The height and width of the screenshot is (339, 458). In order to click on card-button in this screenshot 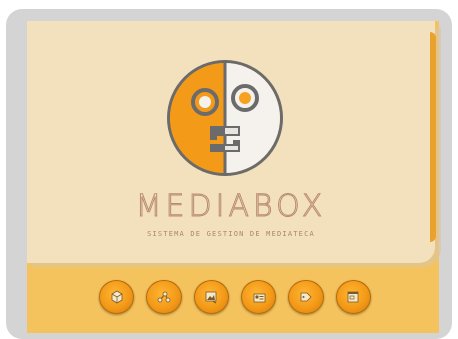, I will do `click(258, 297)`.